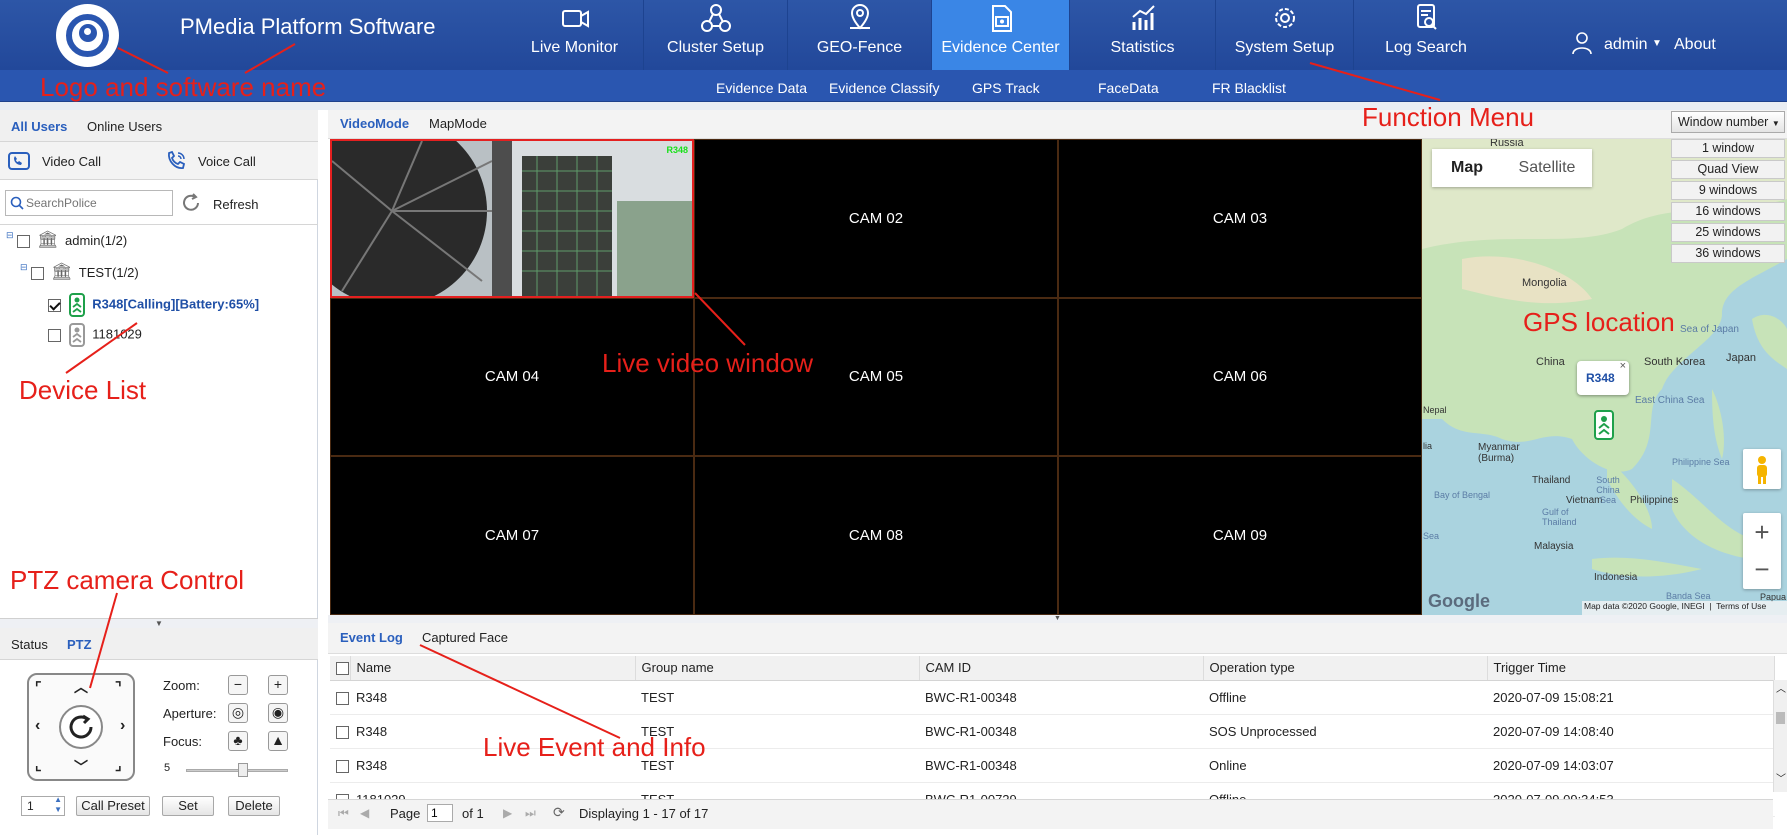 This screenshot has width=1787, height=835. Describe the element at coordinates (254, 806) in the screenshot. I see `delete-preset-button: Delete` at that location.